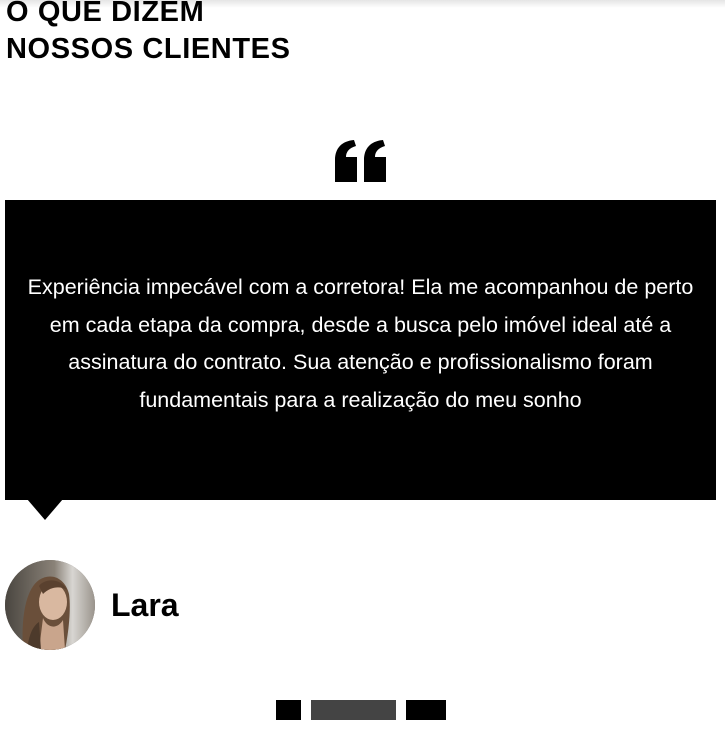  What do you see at coordinates (148, 49) in the screenshot?
I see `section-title-line-2: NOSSOS CLIENTES` at bounding box center [148, 49].